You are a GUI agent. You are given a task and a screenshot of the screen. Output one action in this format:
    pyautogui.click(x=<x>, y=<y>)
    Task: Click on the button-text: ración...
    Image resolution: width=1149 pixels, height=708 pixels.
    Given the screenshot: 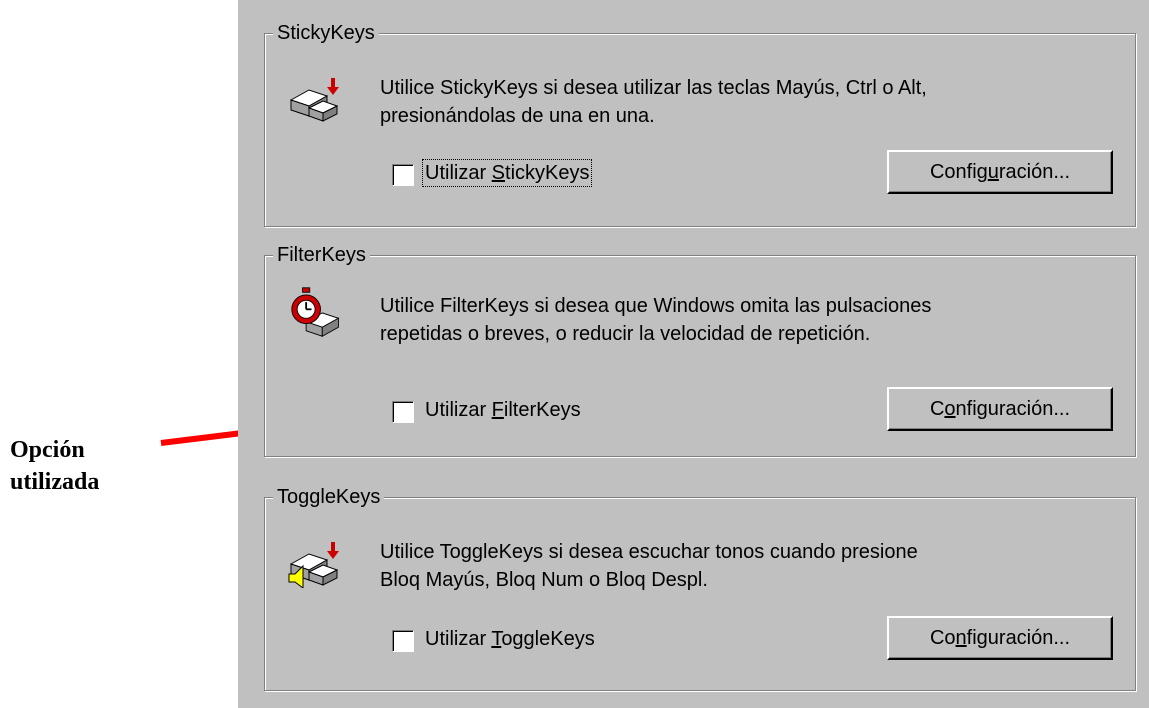 What is the action you would take?
    pyautogui.click(x=1034, y=171)
    